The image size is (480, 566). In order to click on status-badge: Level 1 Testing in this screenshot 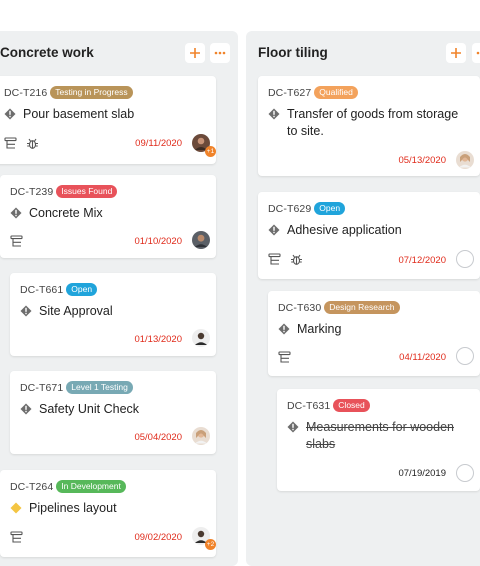, I will do `click(99, 387)`.